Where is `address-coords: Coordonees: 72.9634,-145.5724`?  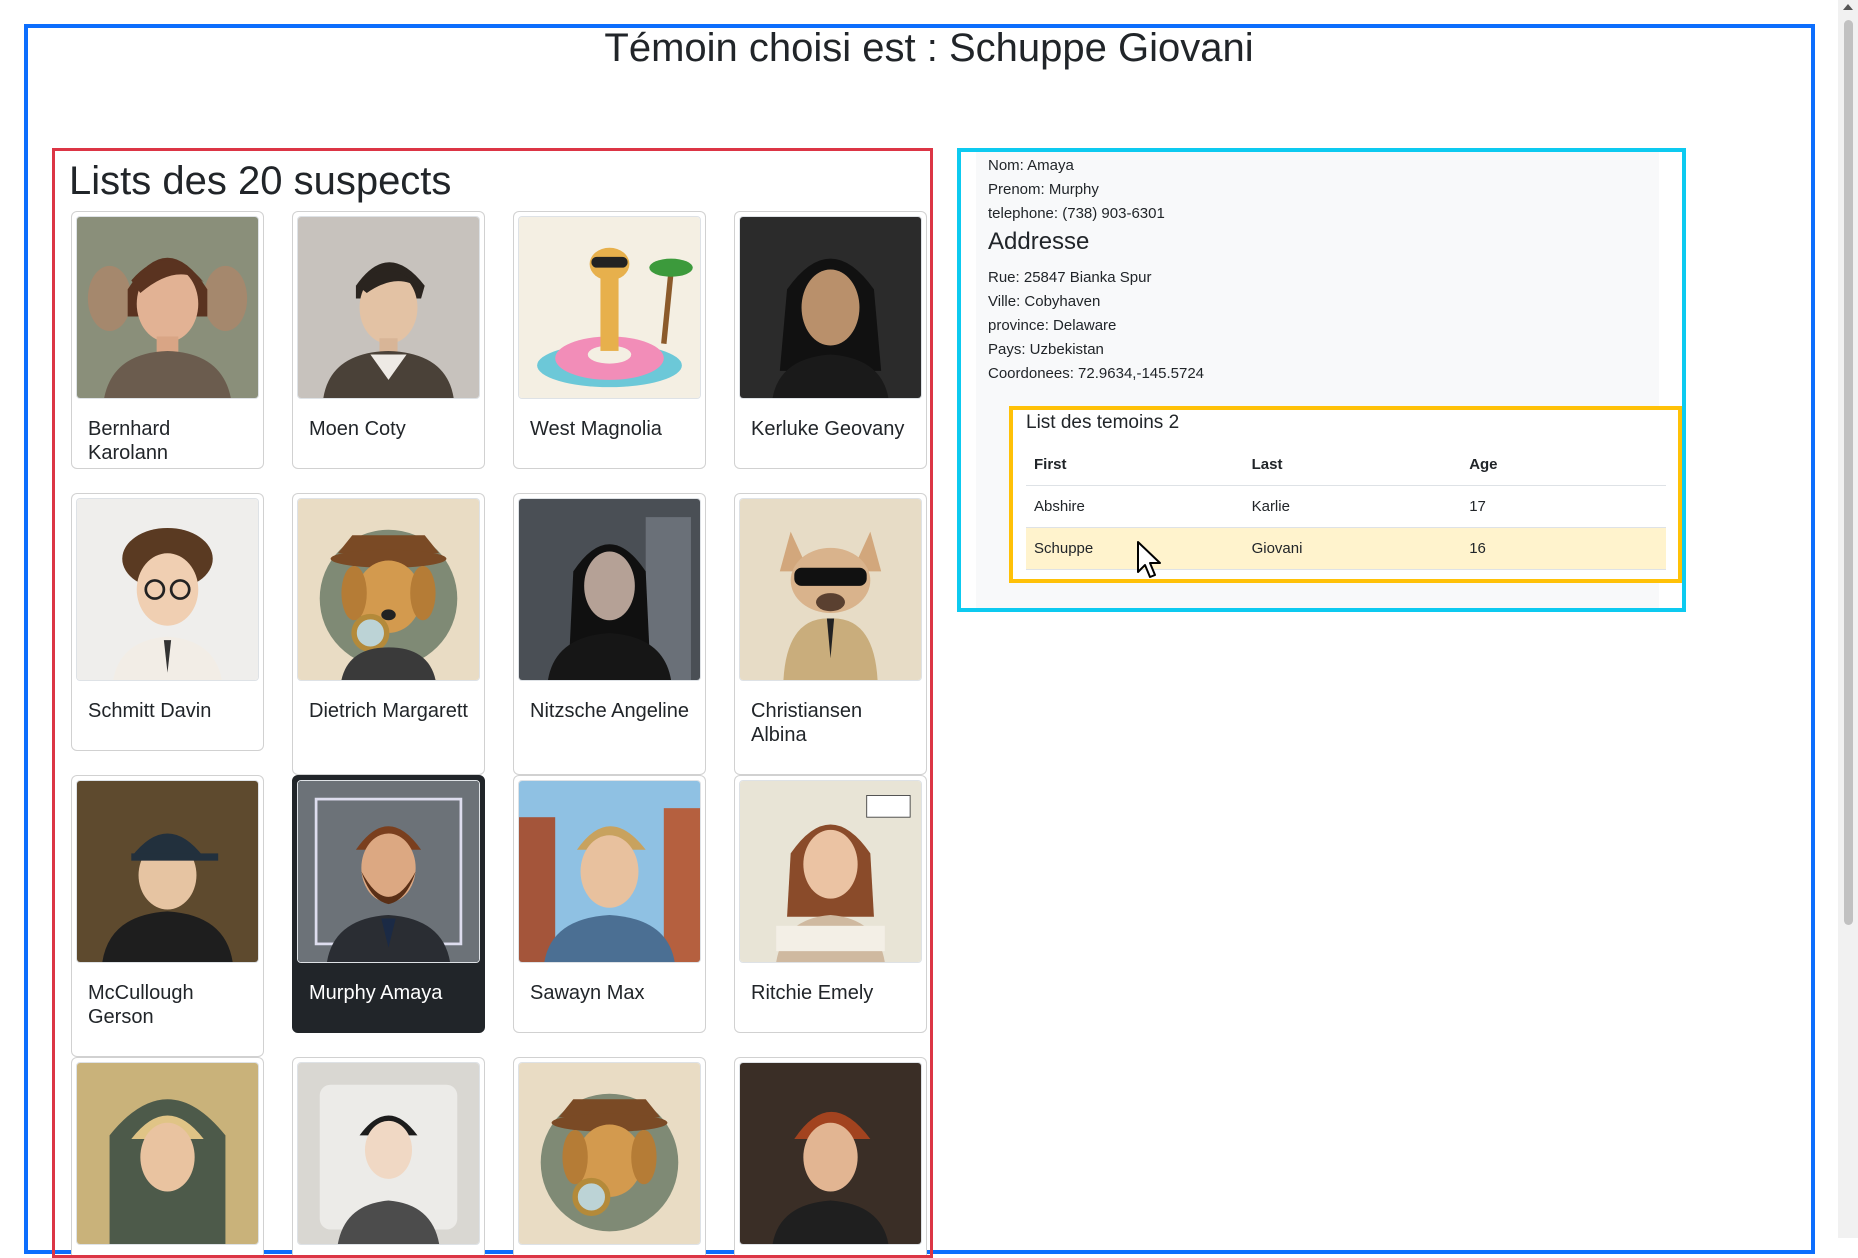
address-coords: Coordonees: 72.9634,-145.5724 is located at coordinates (1096, 373).